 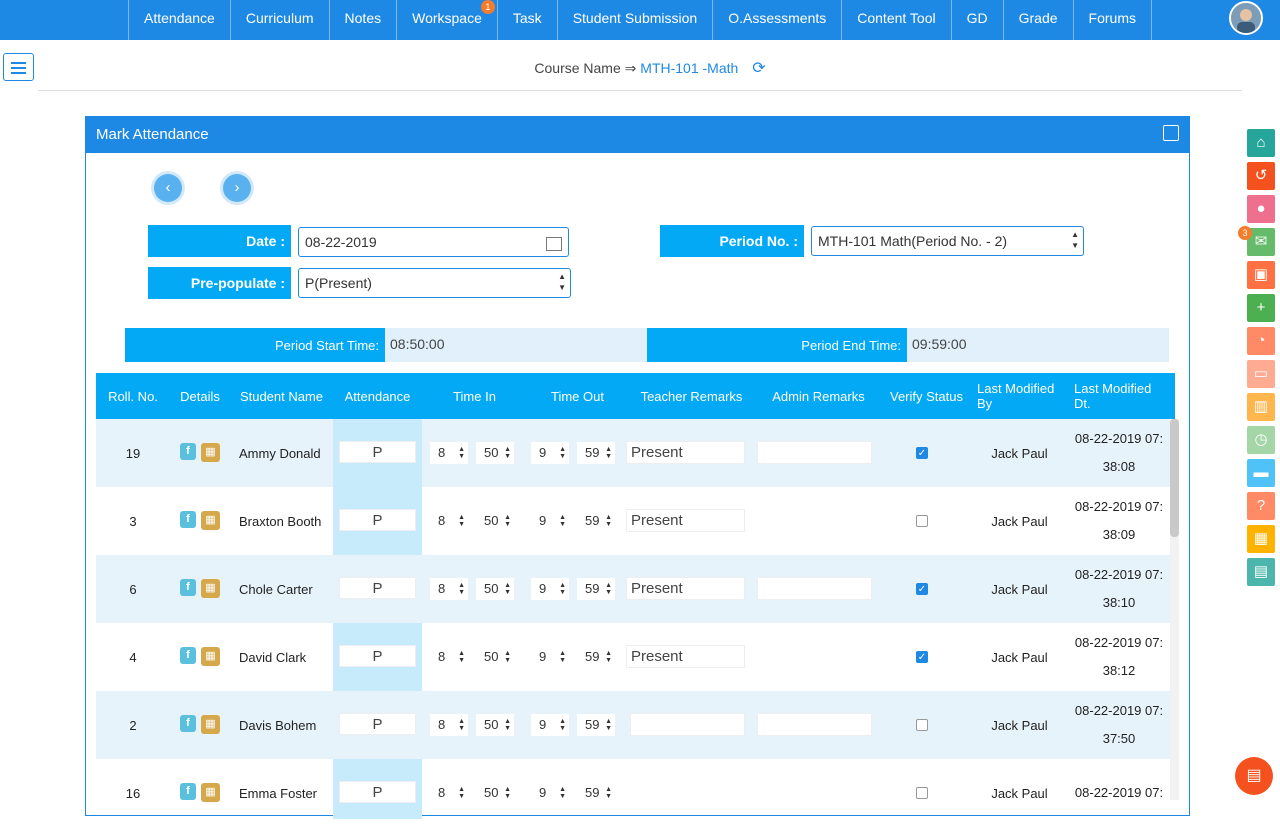 I want to click on tab-notes: Notes, so click(x=362, y=20).